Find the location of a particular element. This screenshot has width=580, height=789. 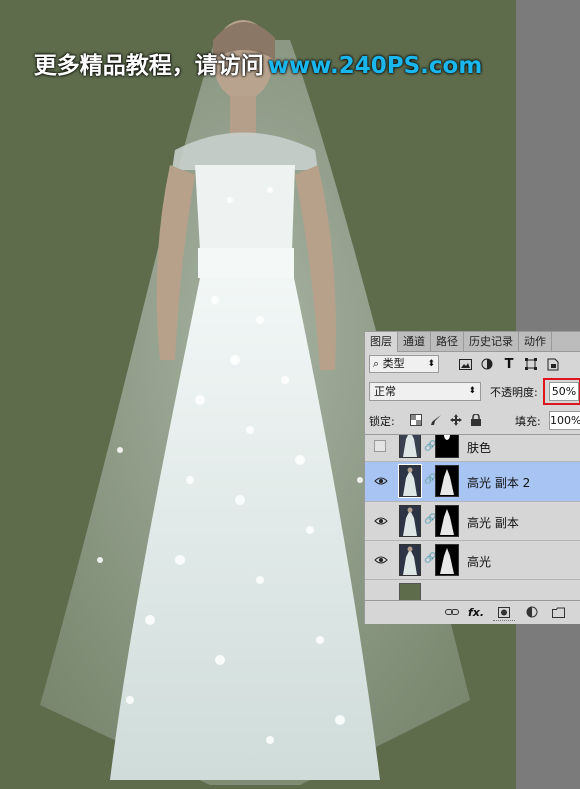

fx-icon: fx. is located at coordinates (476, 612).